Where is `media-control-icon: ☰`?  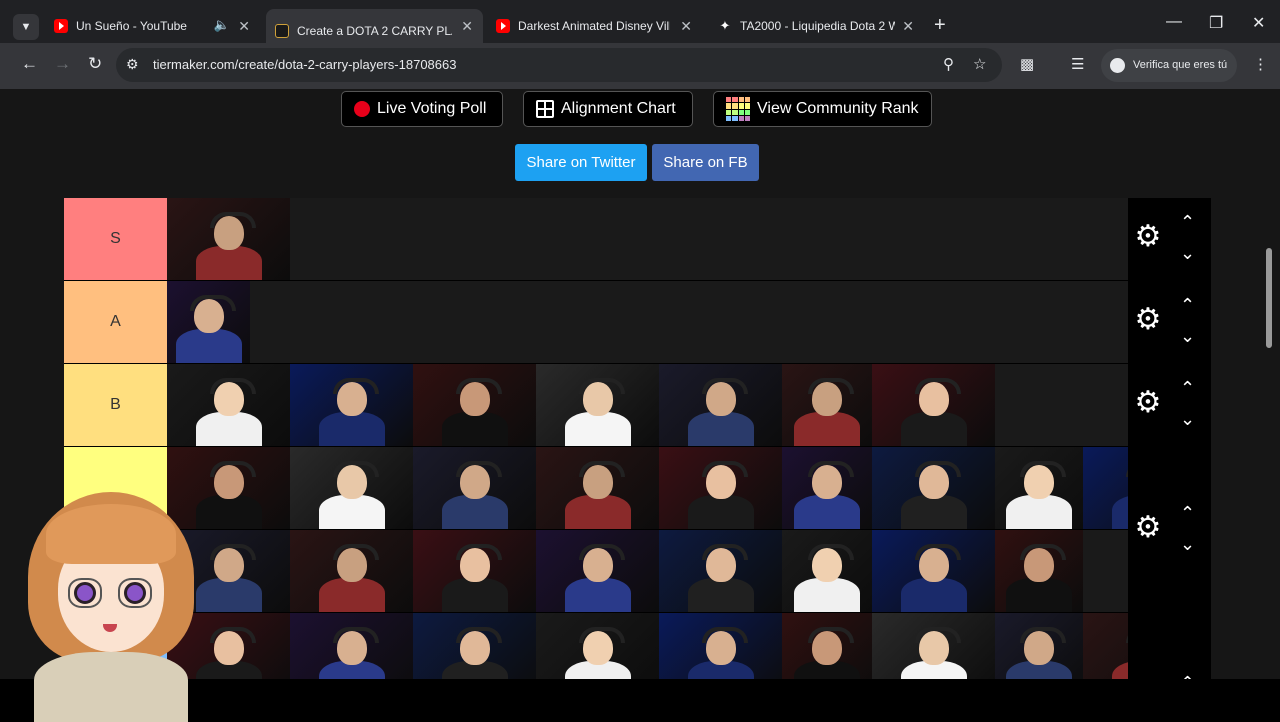
media-control-icon: ☰ is located at coordinates (1077, 64).